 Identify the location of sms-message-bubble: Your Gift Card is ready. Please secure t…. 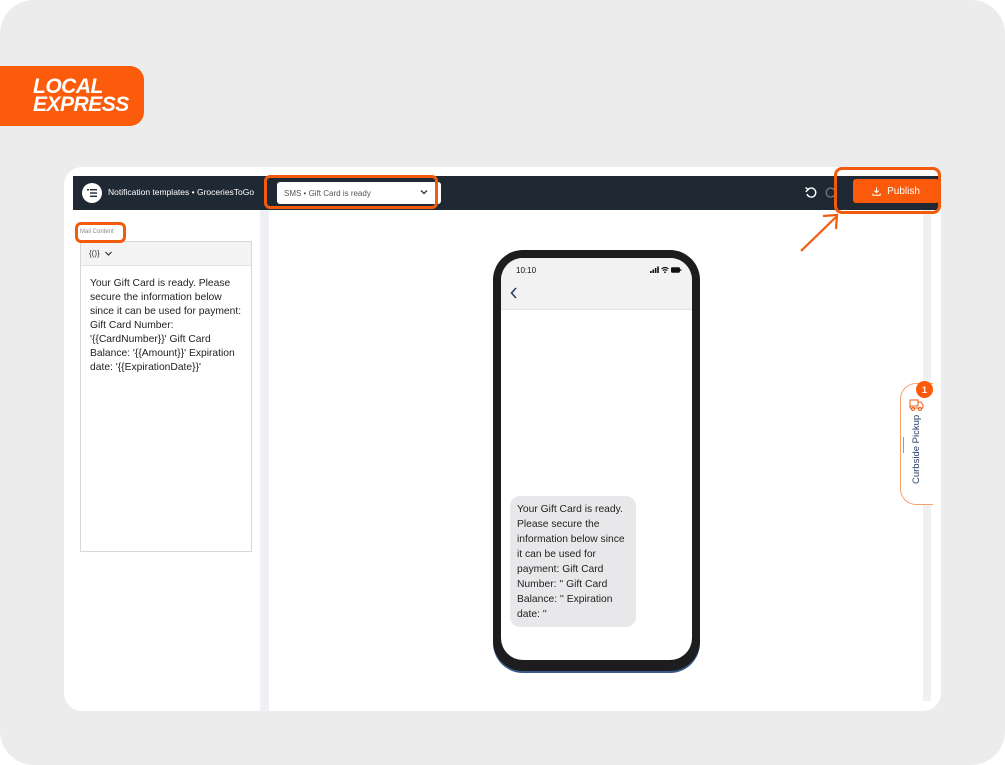
(573, 561).